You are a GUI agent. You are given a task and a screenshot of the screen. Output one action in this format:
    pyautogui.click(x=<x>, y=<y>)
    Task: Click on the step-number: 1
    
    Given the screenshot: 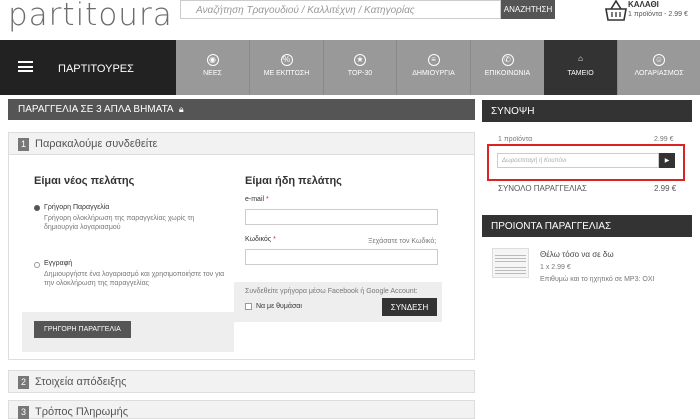 What is the action you would take?
    pyautogui.click(x=23, y=144)
    